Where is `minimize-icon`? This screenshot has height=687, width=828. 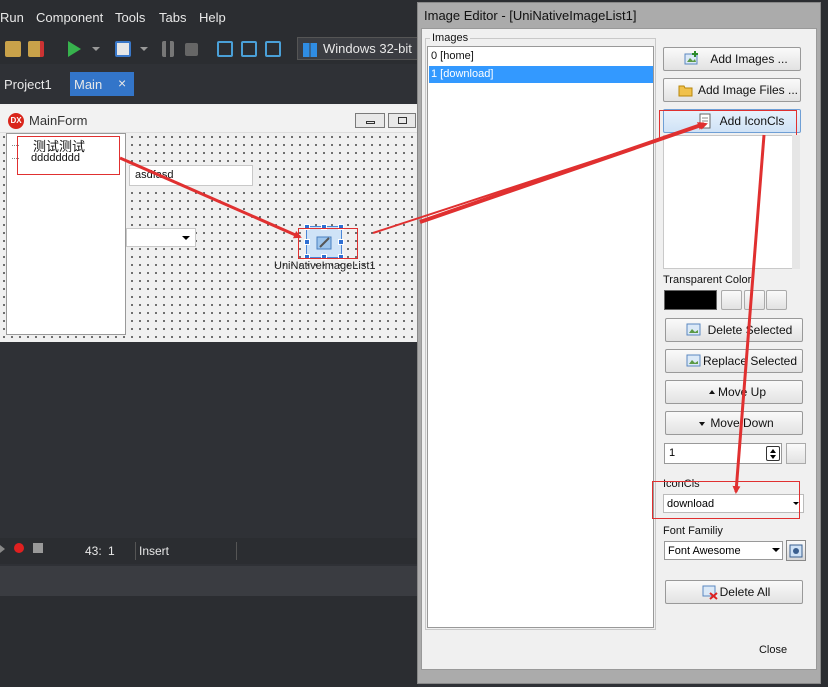 minimize-icon is located at coordinates (370, 120).